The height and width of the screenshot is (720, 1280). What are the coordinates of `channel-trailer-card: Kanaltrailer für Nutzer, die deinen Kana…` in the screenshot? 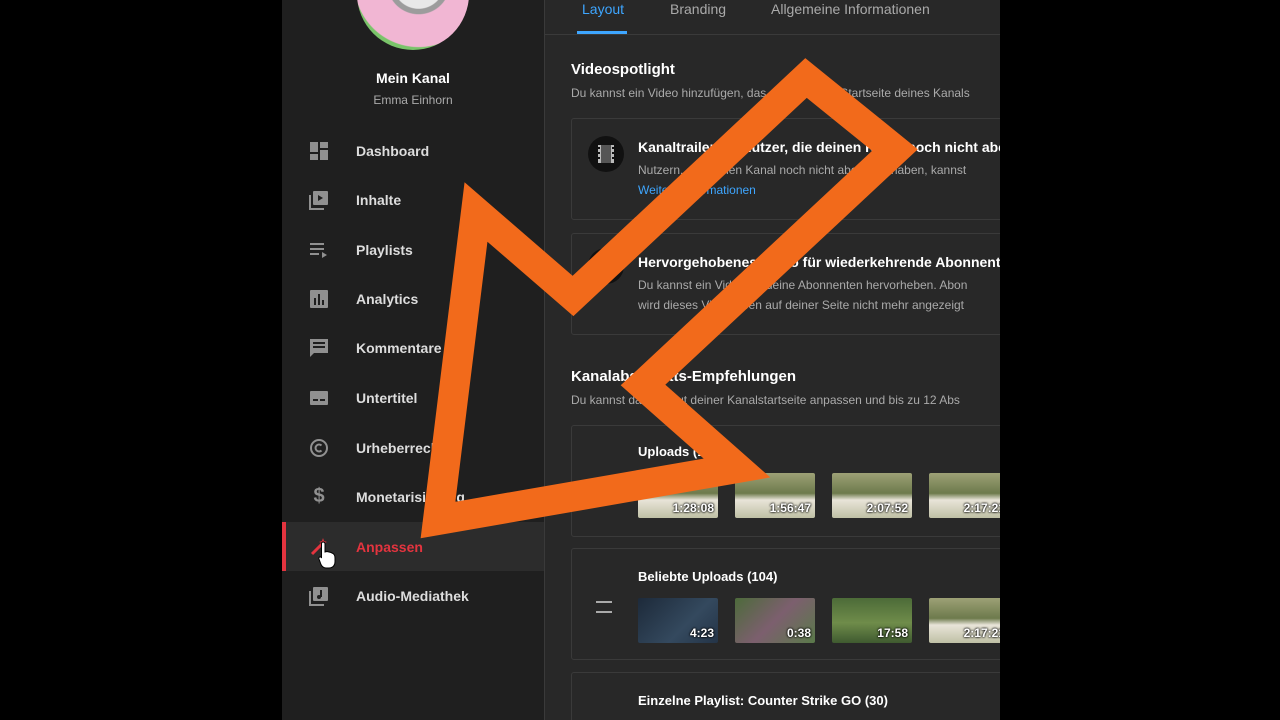 It's located at (785, 169).